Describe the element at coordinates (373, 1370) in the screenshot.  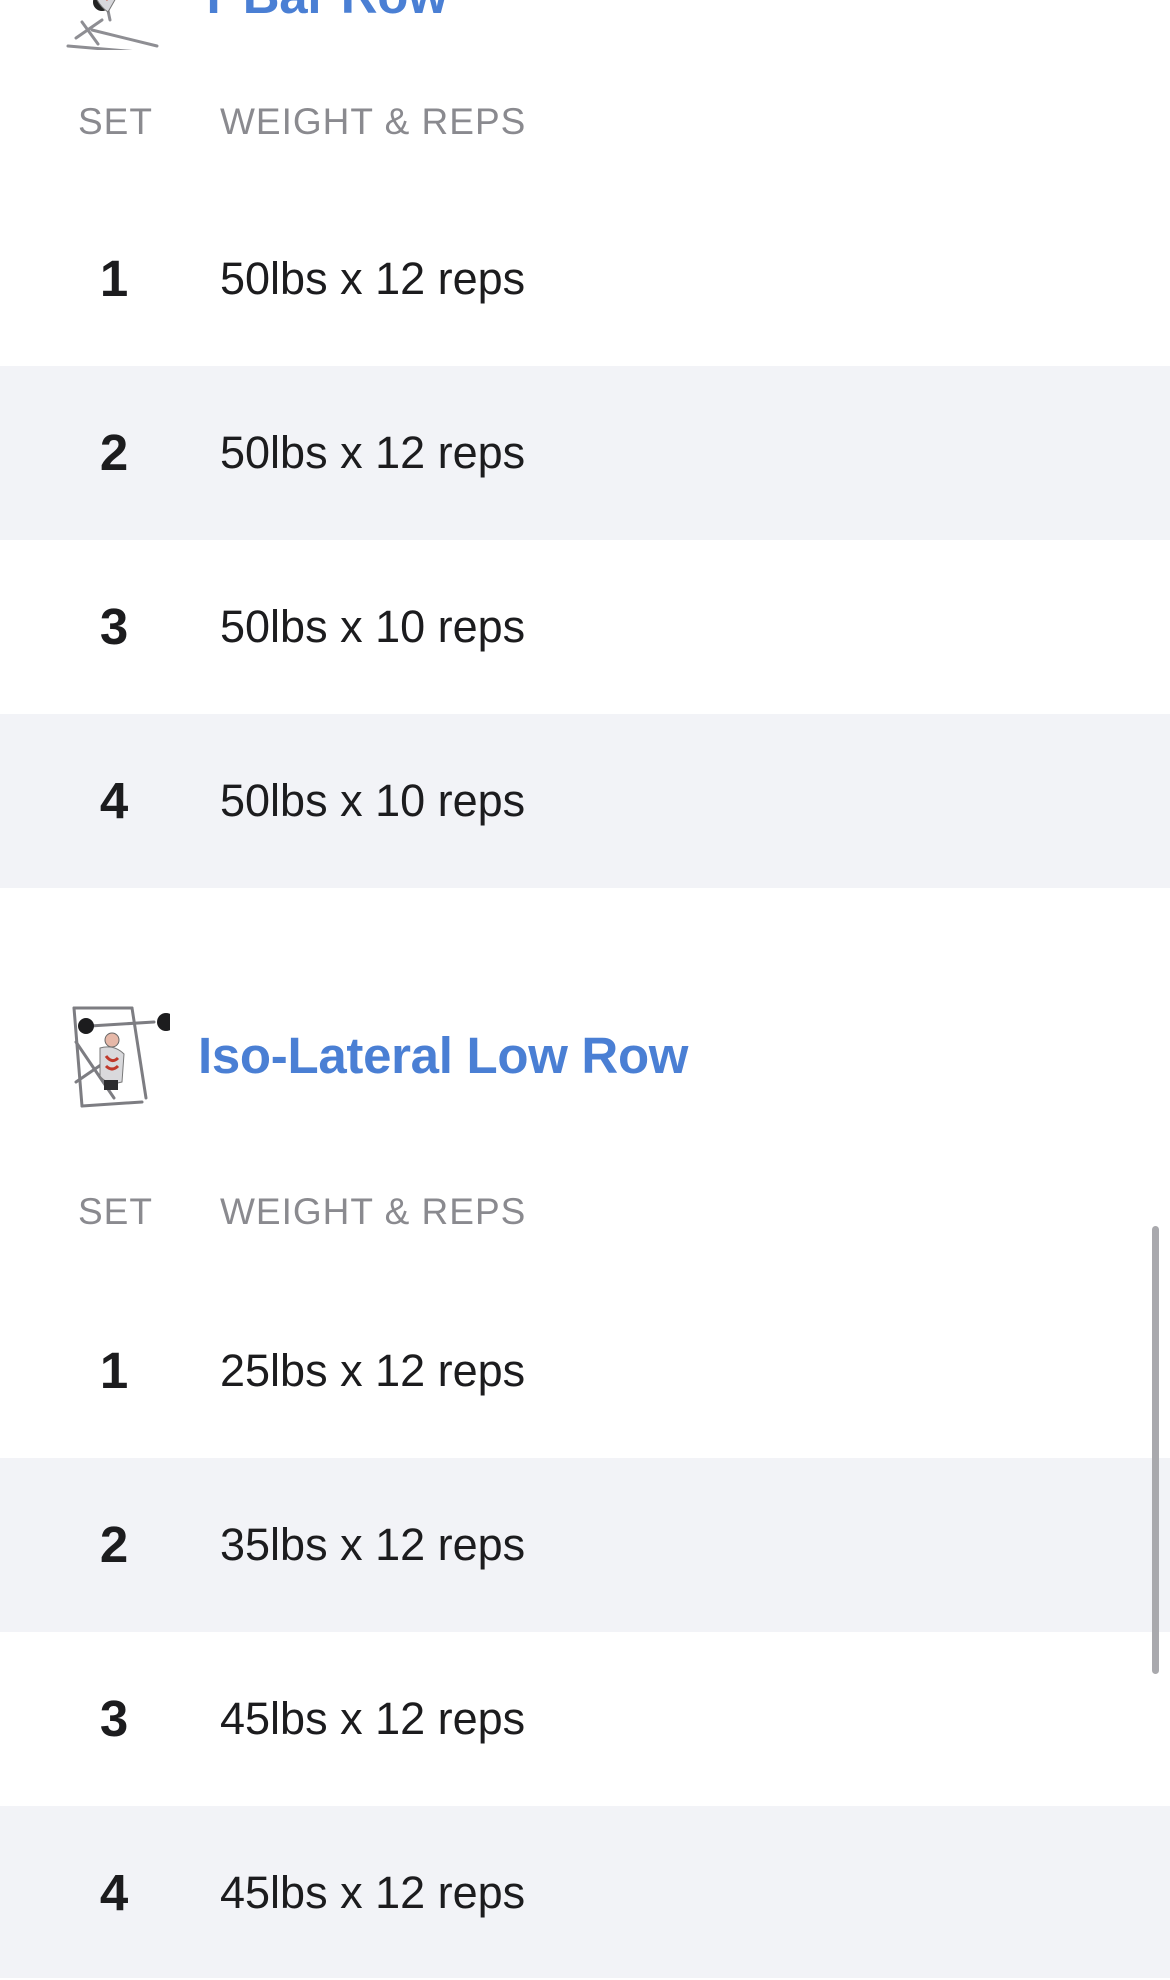
I see `weight-reps-value: 25lbs x 12 reps` at that location.